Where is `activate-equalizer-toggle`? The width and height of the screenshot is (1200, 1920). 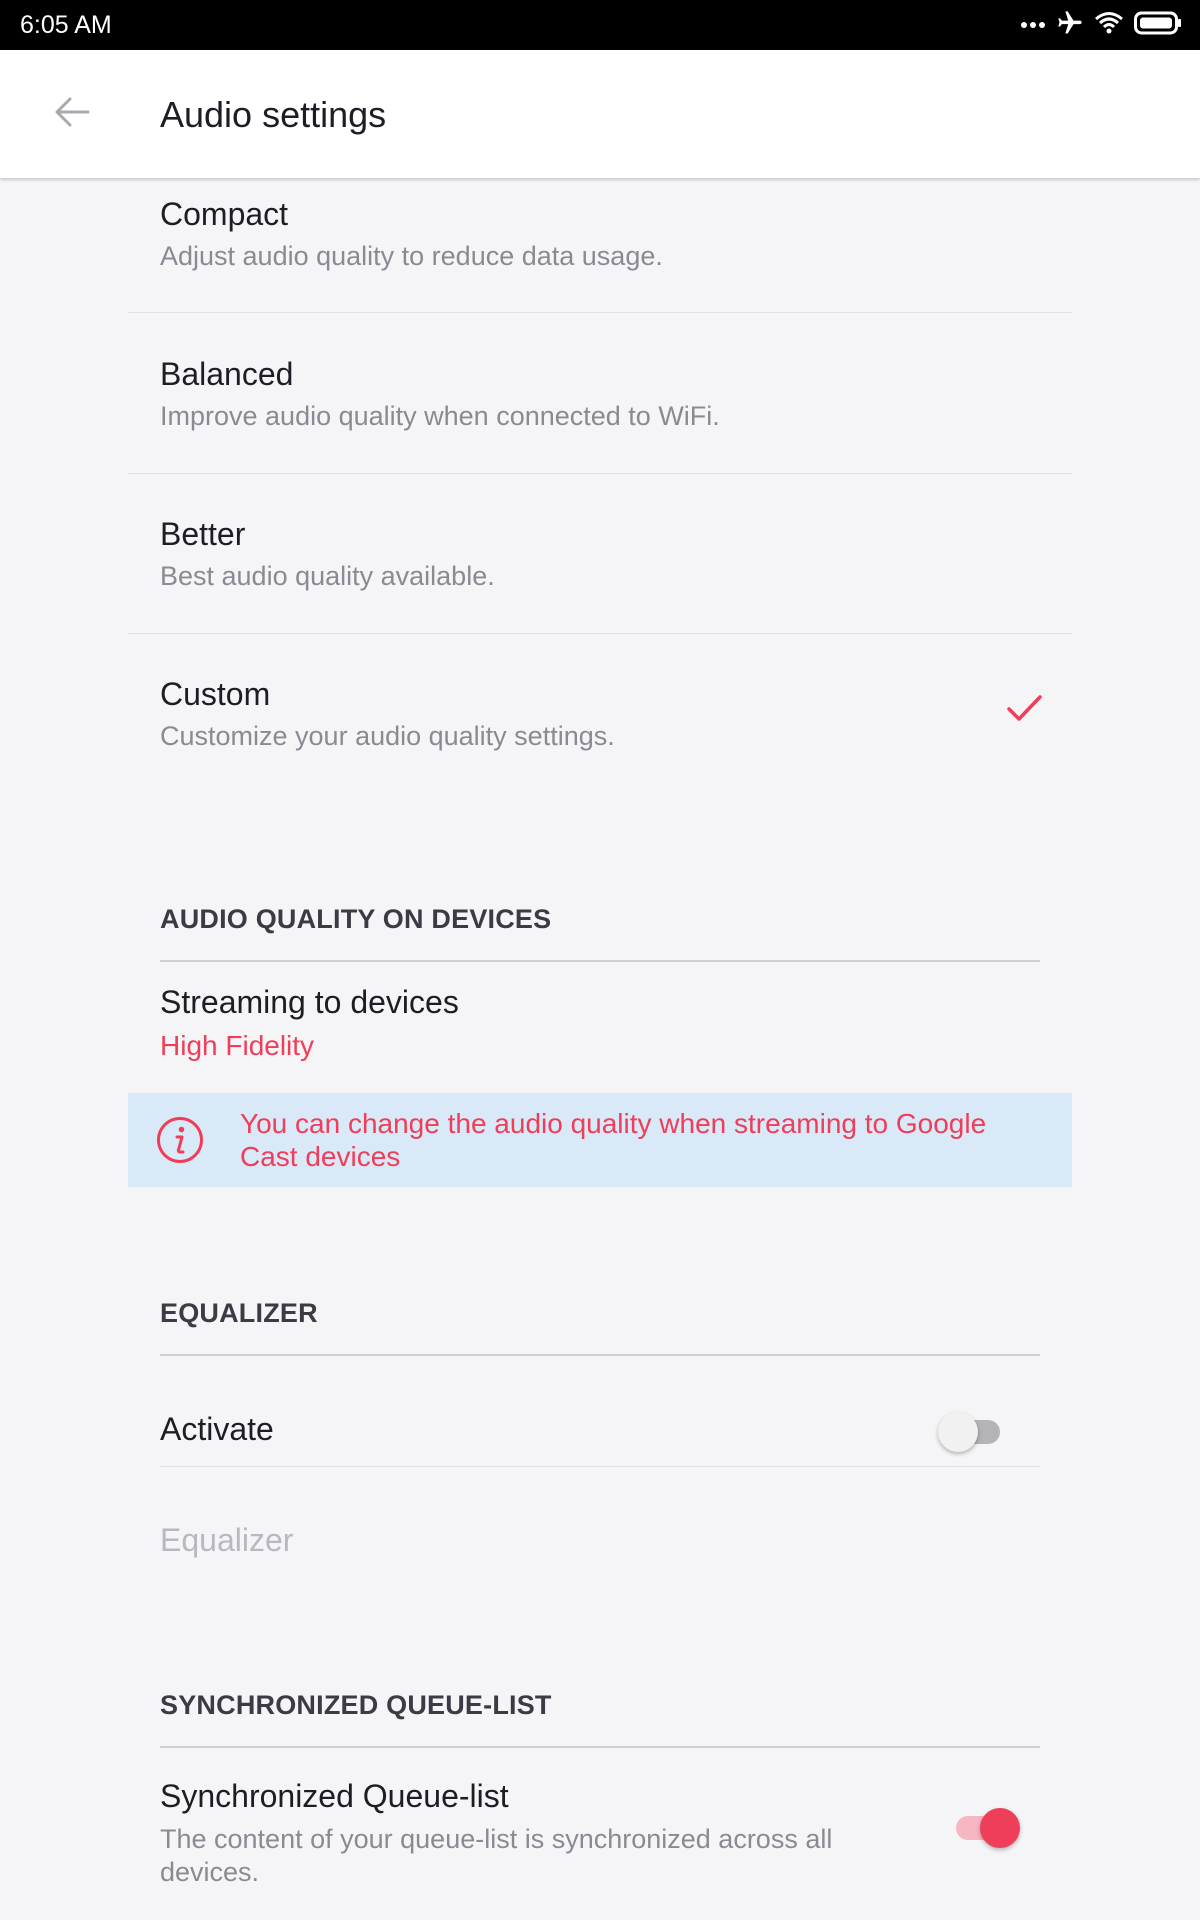 activate-equalizer-toggle is located at coordinates (972, 1432).